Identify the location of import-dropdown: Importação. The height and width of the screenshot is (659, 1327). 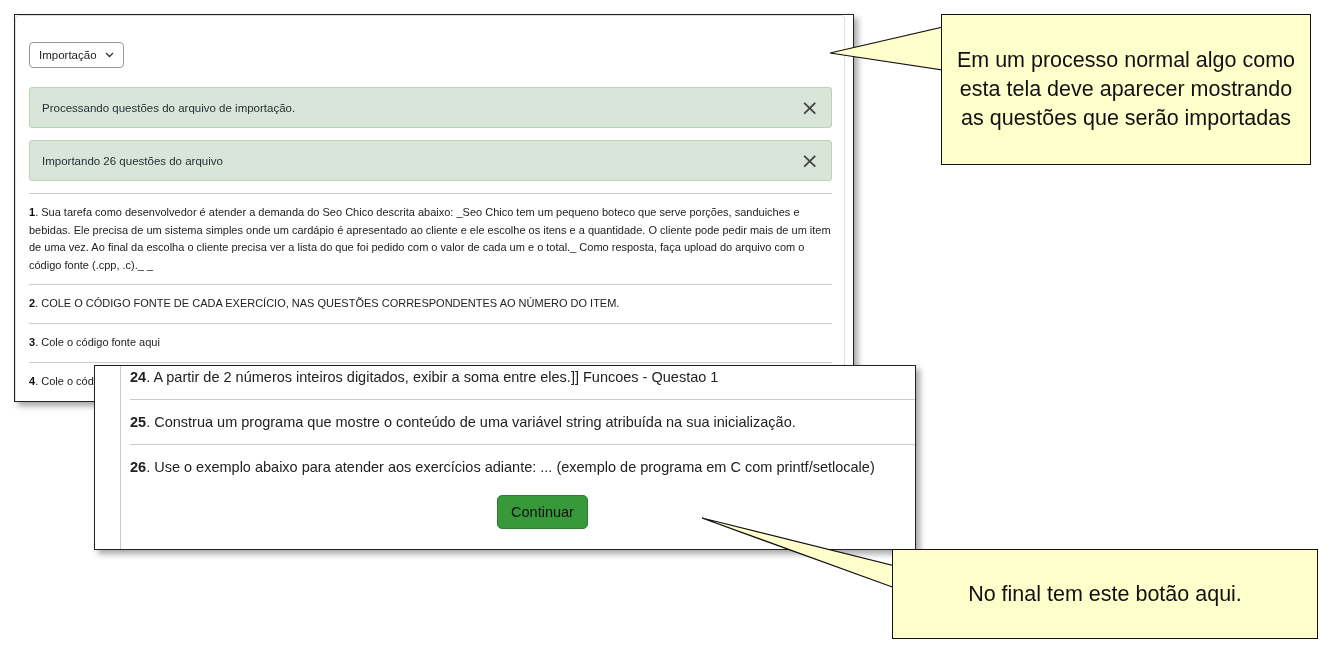
(76, 55).